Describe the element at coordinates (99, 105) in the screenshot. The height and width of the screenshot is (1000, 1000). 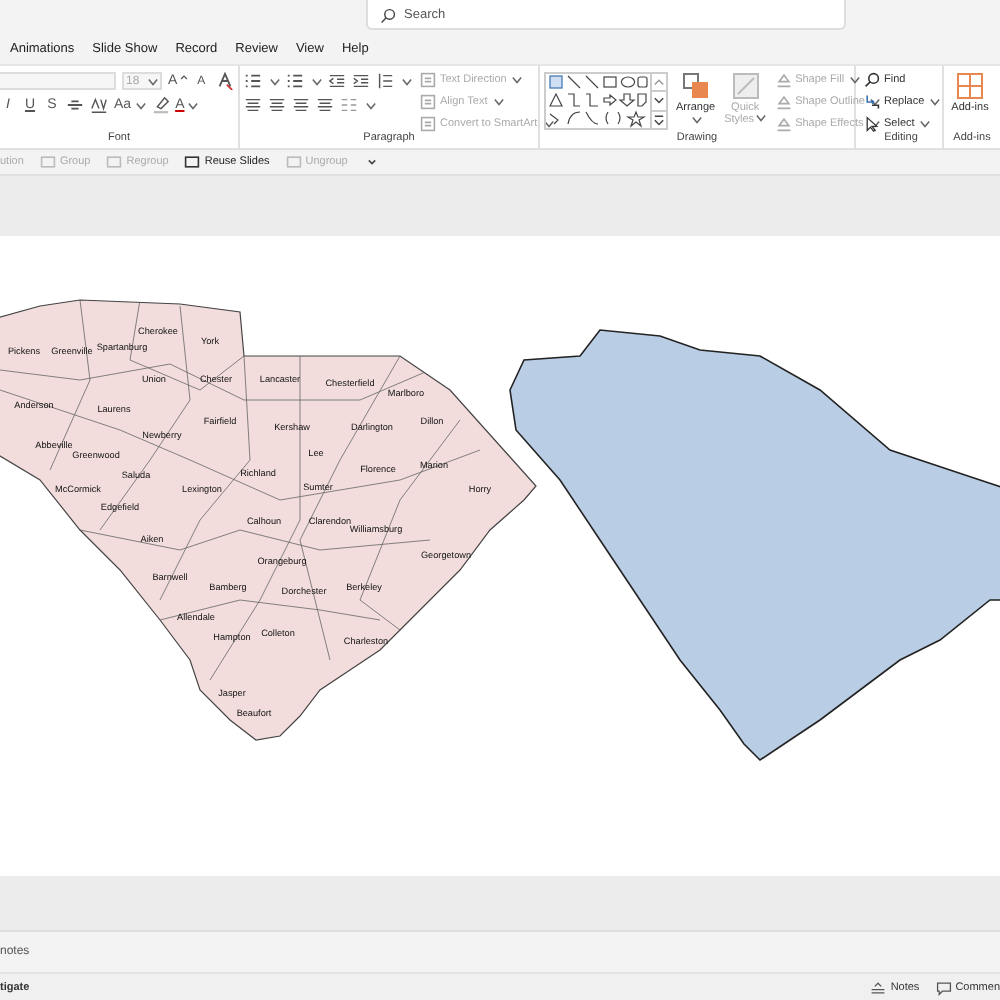
I see `character-spacing-icon` at that location.